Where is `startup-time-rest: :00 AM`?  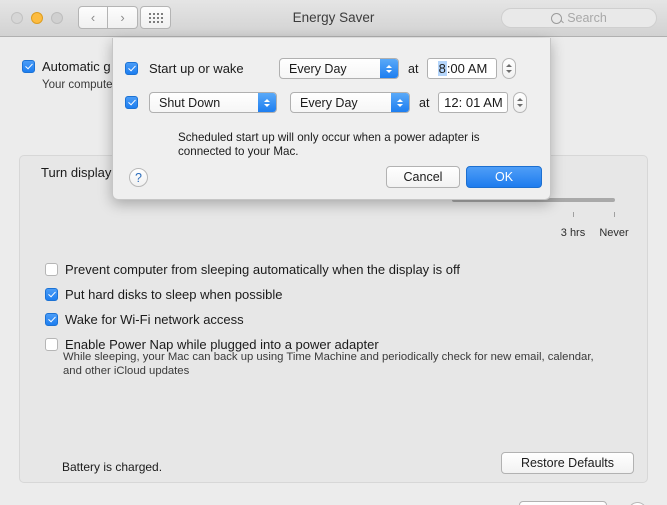
startup-time-rest: :00 AM is located at coordinates (467, 68).